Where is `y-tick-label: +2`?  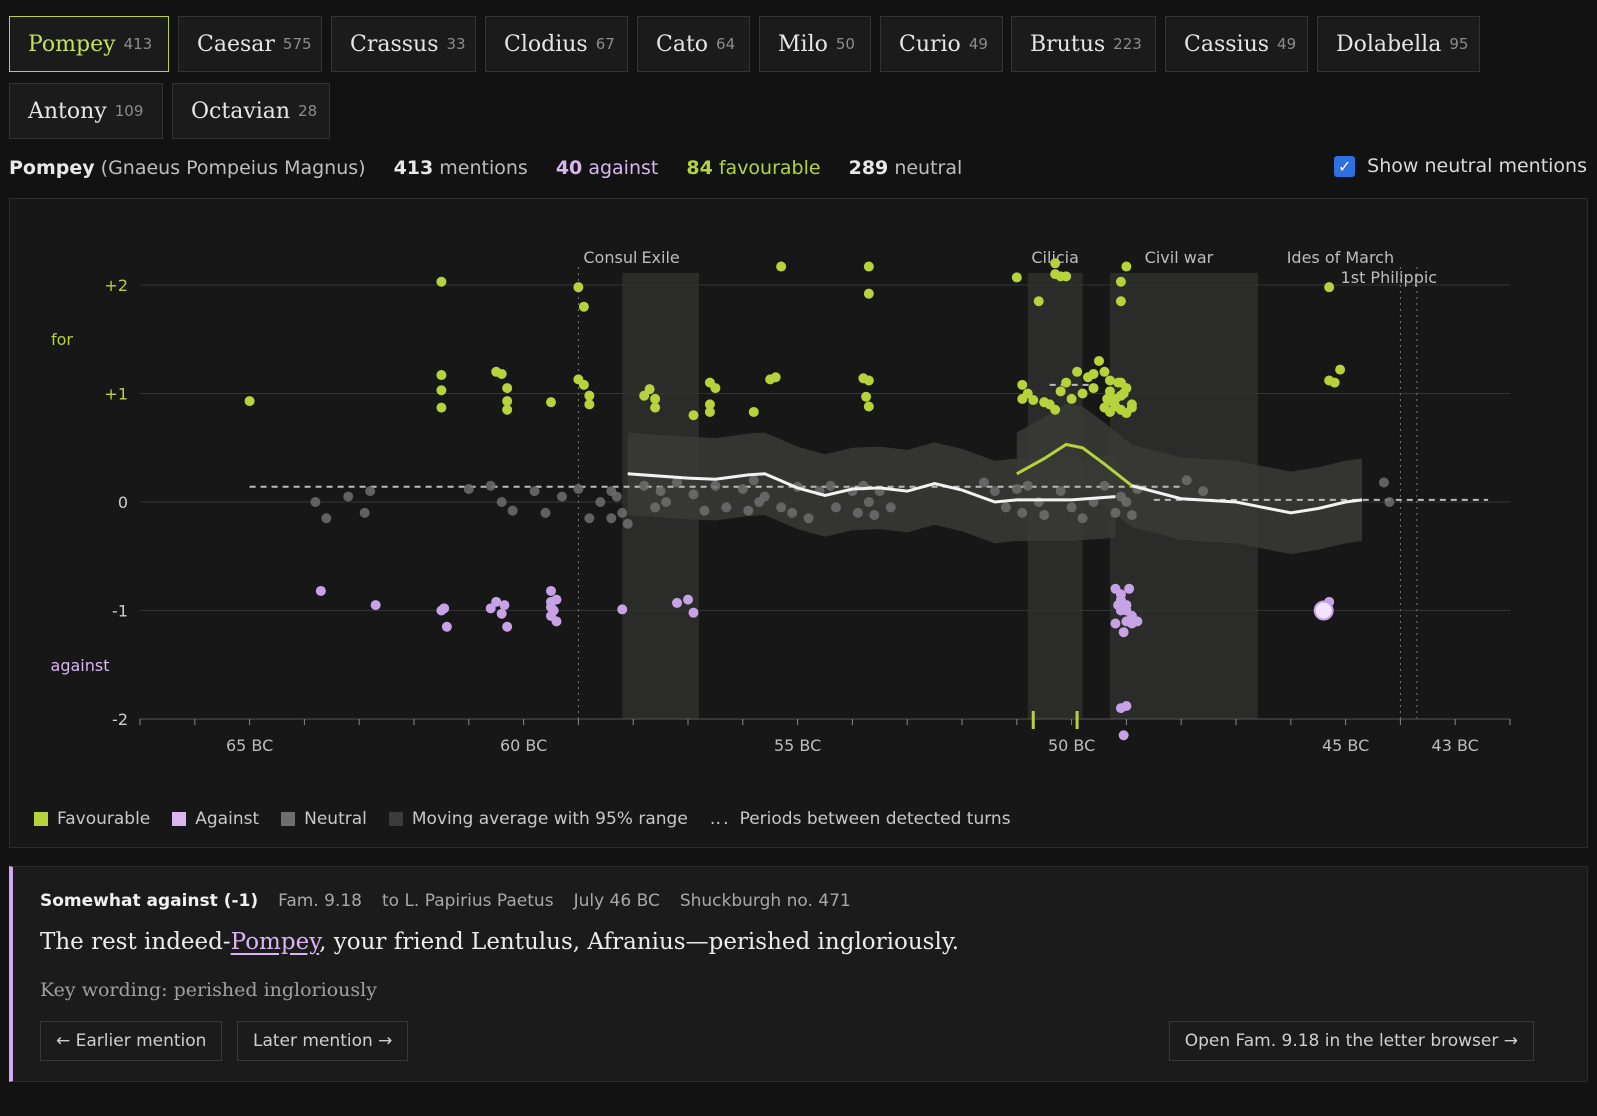 y-tick-label: +2 is located at coordinates (116, 285).